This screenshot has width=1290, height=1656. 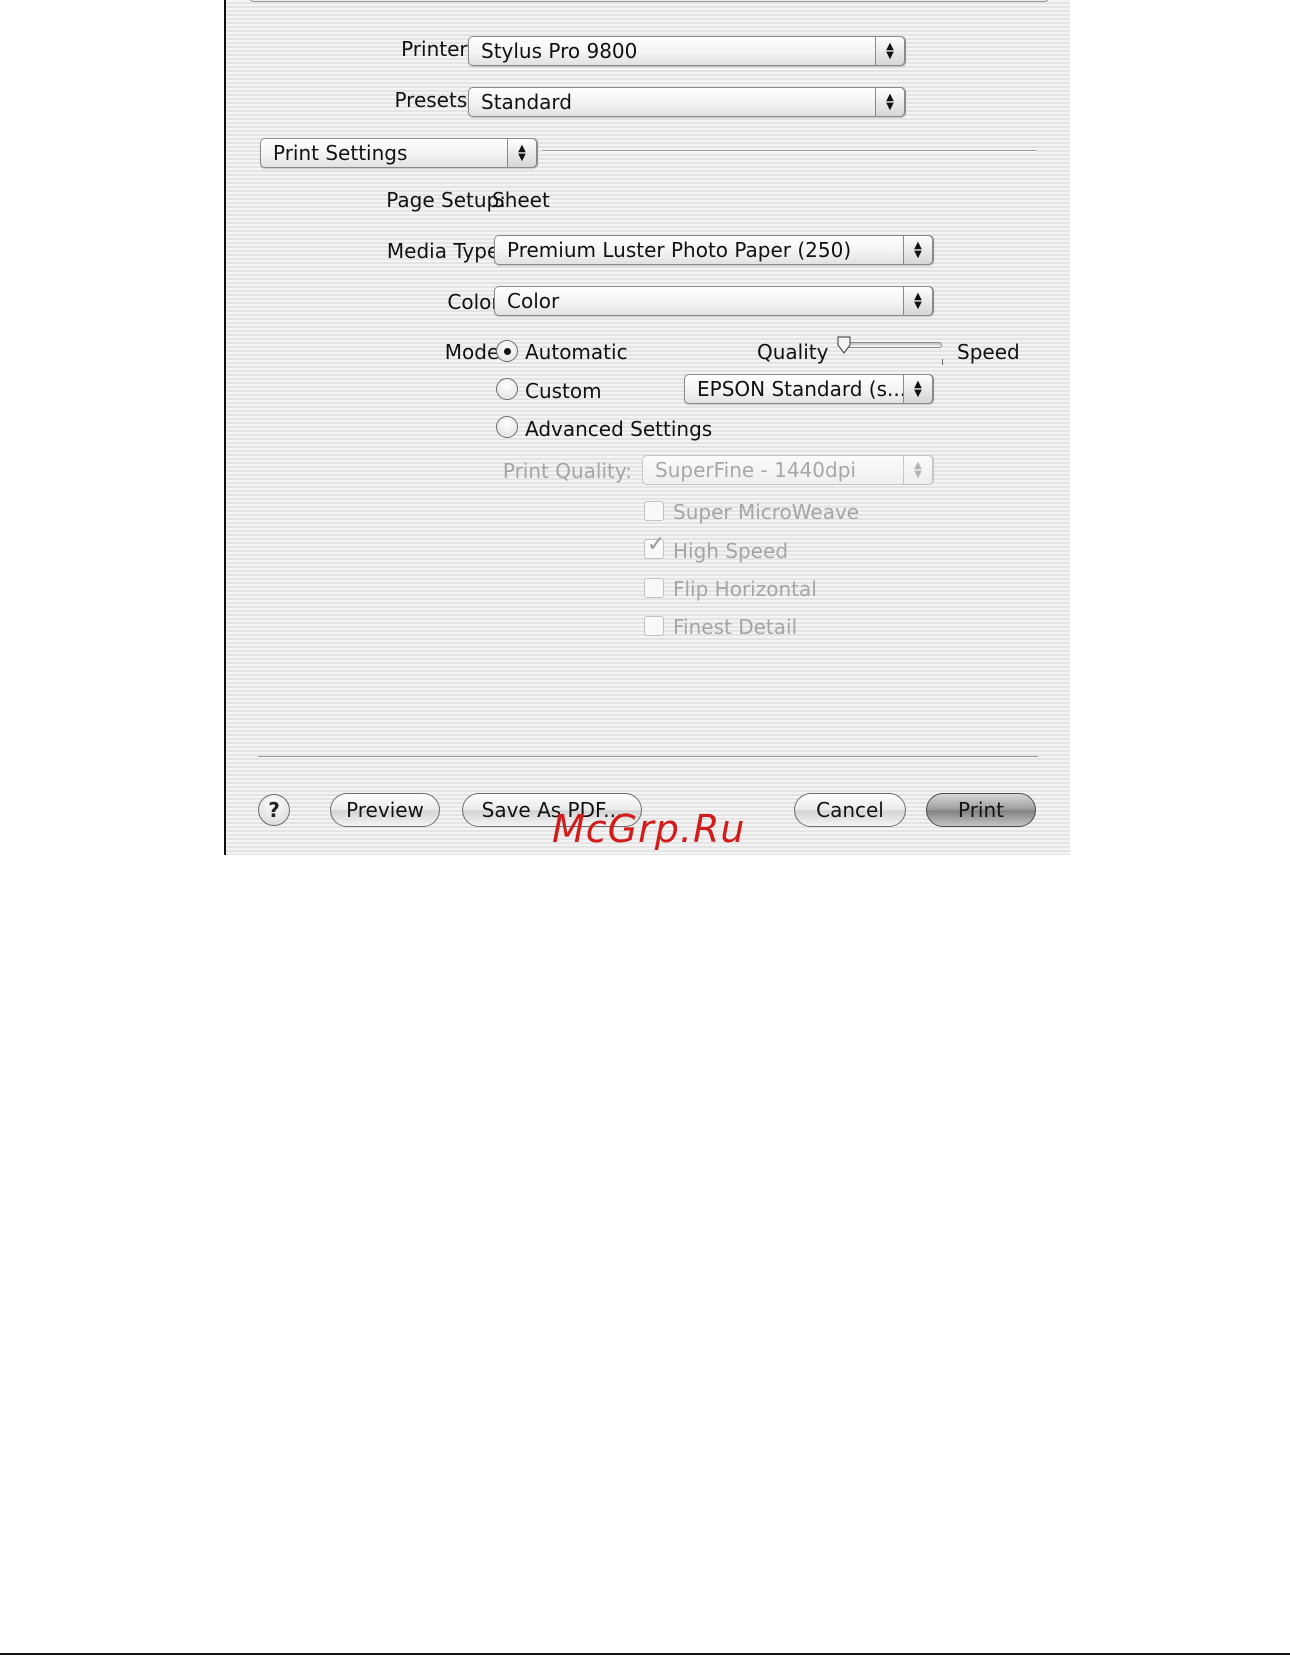 I want to click on high-speed-checkbox: ✓, so click(x=654, y=545).